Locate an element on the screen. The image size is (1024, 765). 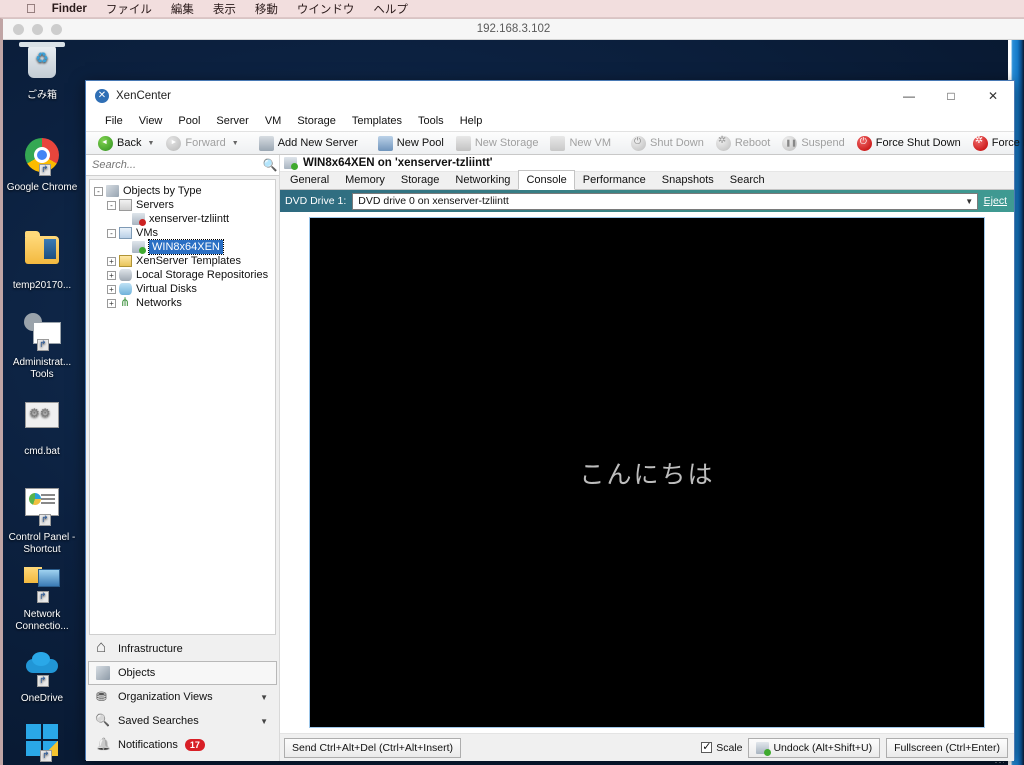
toolbar-suspend-button: Suspend is located at coordinates (813, 143).